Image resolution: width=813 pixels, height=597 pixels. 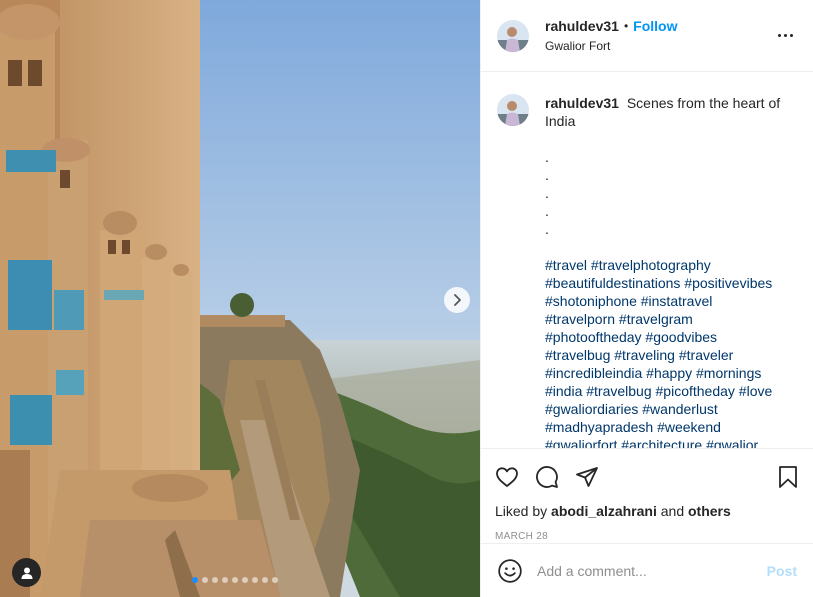 I want to click on post-date: MARCH 28, so click(x=647, y=536).